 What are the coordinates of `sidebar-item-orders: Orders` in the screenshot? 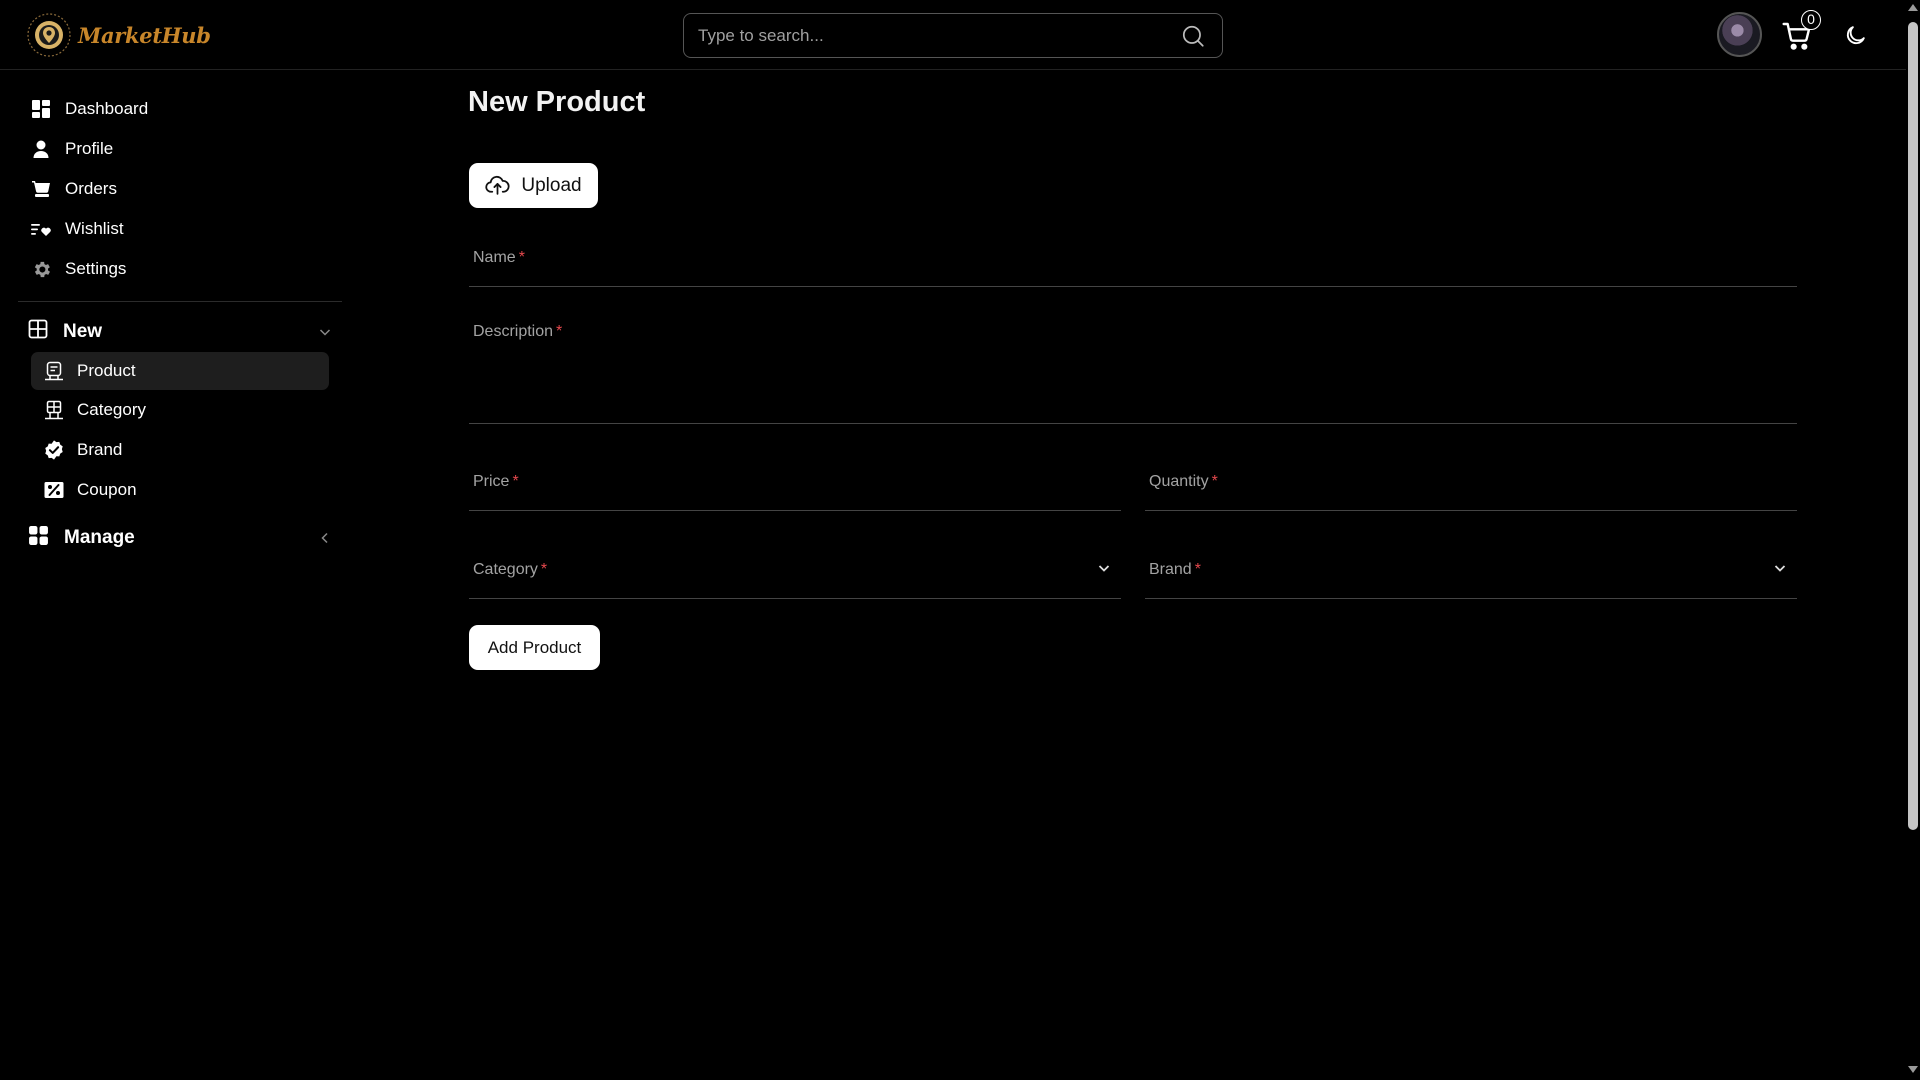 It's located at (73, 189).